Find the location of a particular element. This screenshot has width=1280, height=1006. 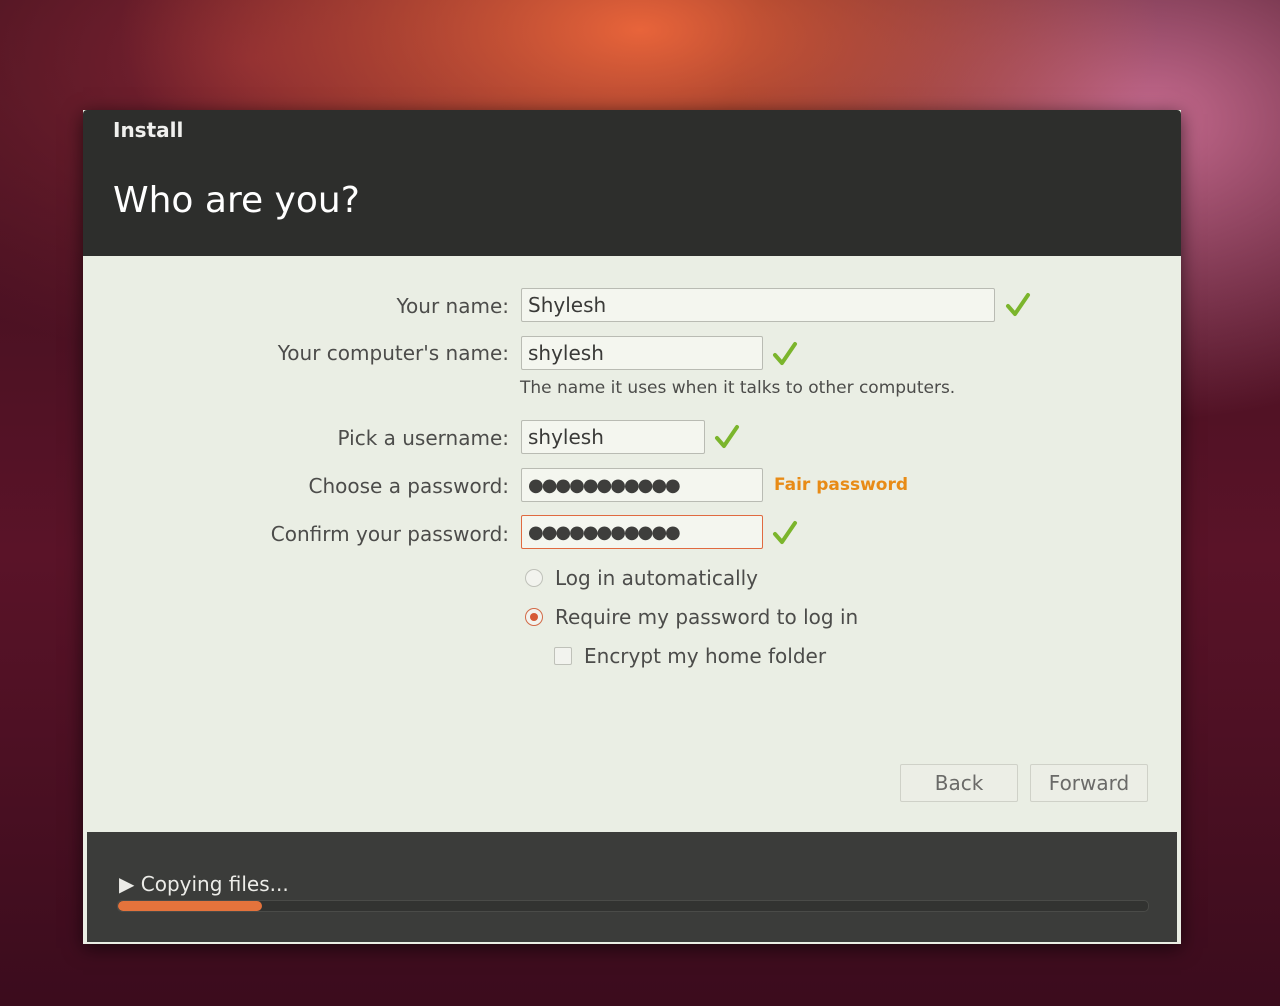

title-bar: Install Who are you? is located at coordinates (632, 183).